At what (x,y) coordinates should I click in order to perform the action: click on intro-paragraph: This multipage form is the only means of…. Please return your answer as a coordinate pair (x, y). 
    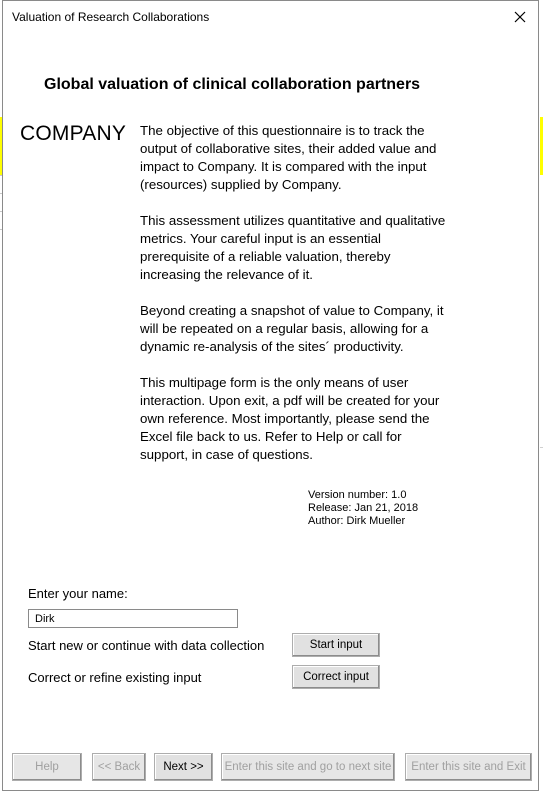
    Looking at the image, I should click on (290, 418).